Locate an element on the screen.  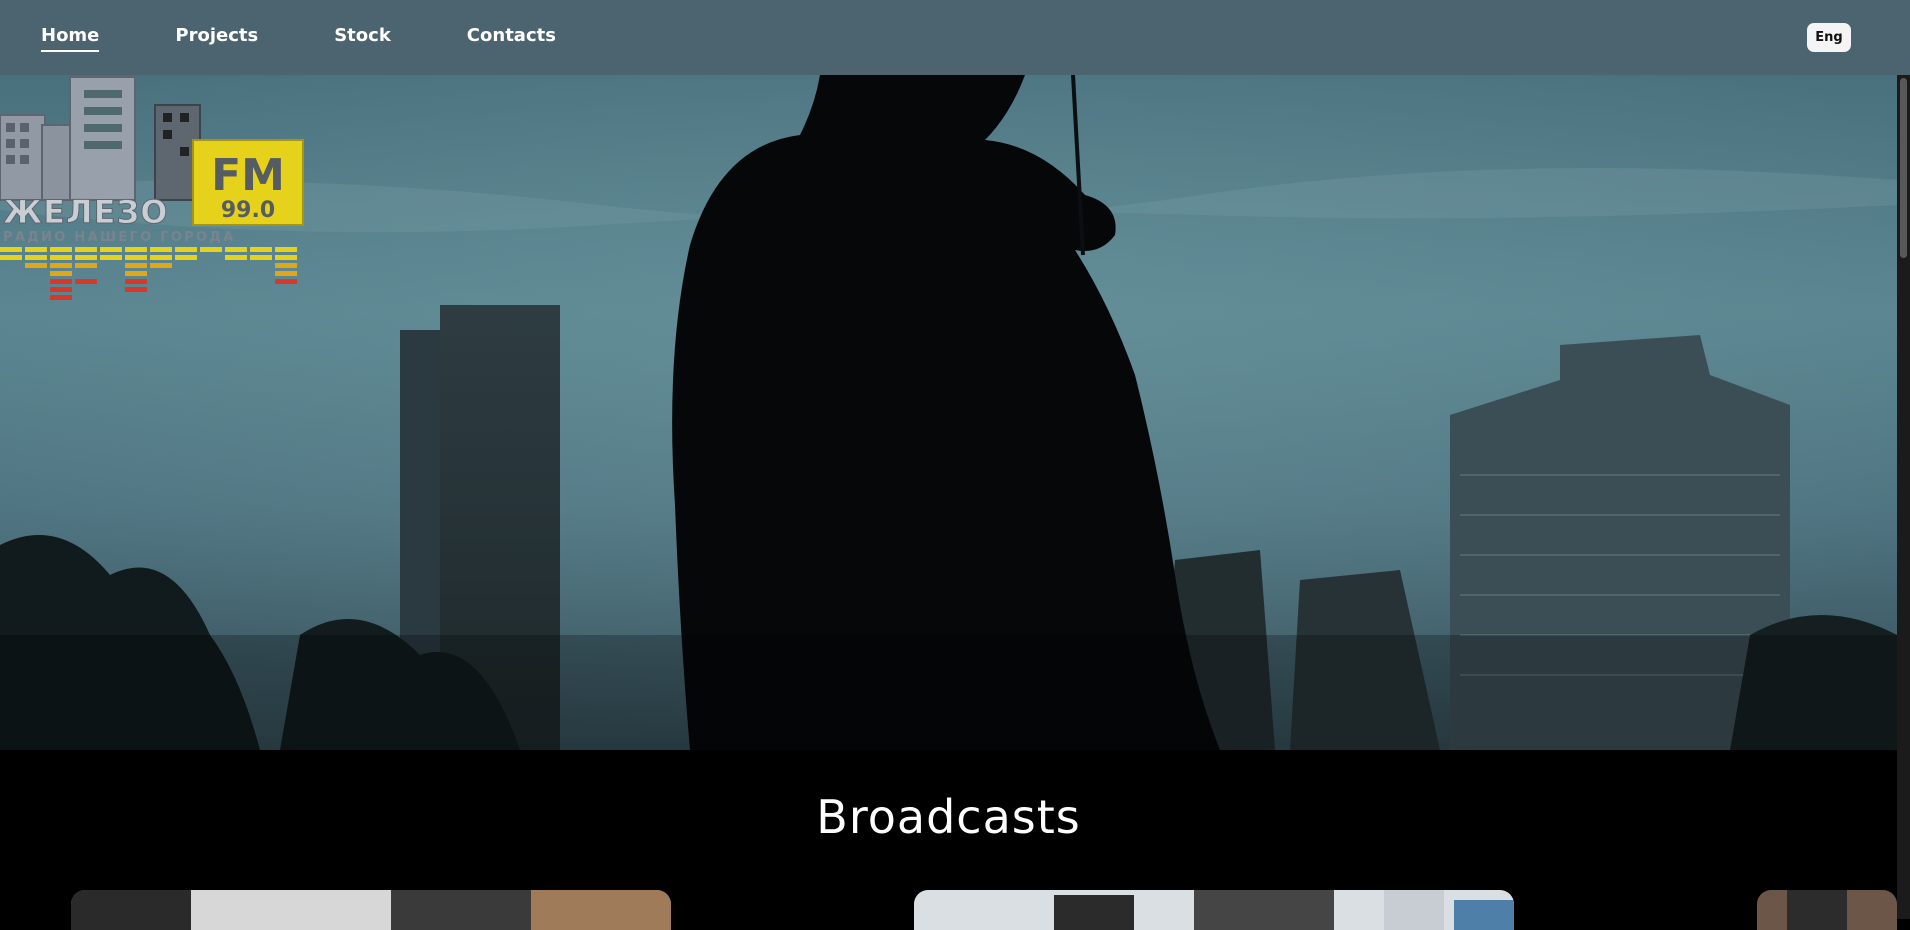
scrollbar-thumb is located at coordinates (1903, 168).